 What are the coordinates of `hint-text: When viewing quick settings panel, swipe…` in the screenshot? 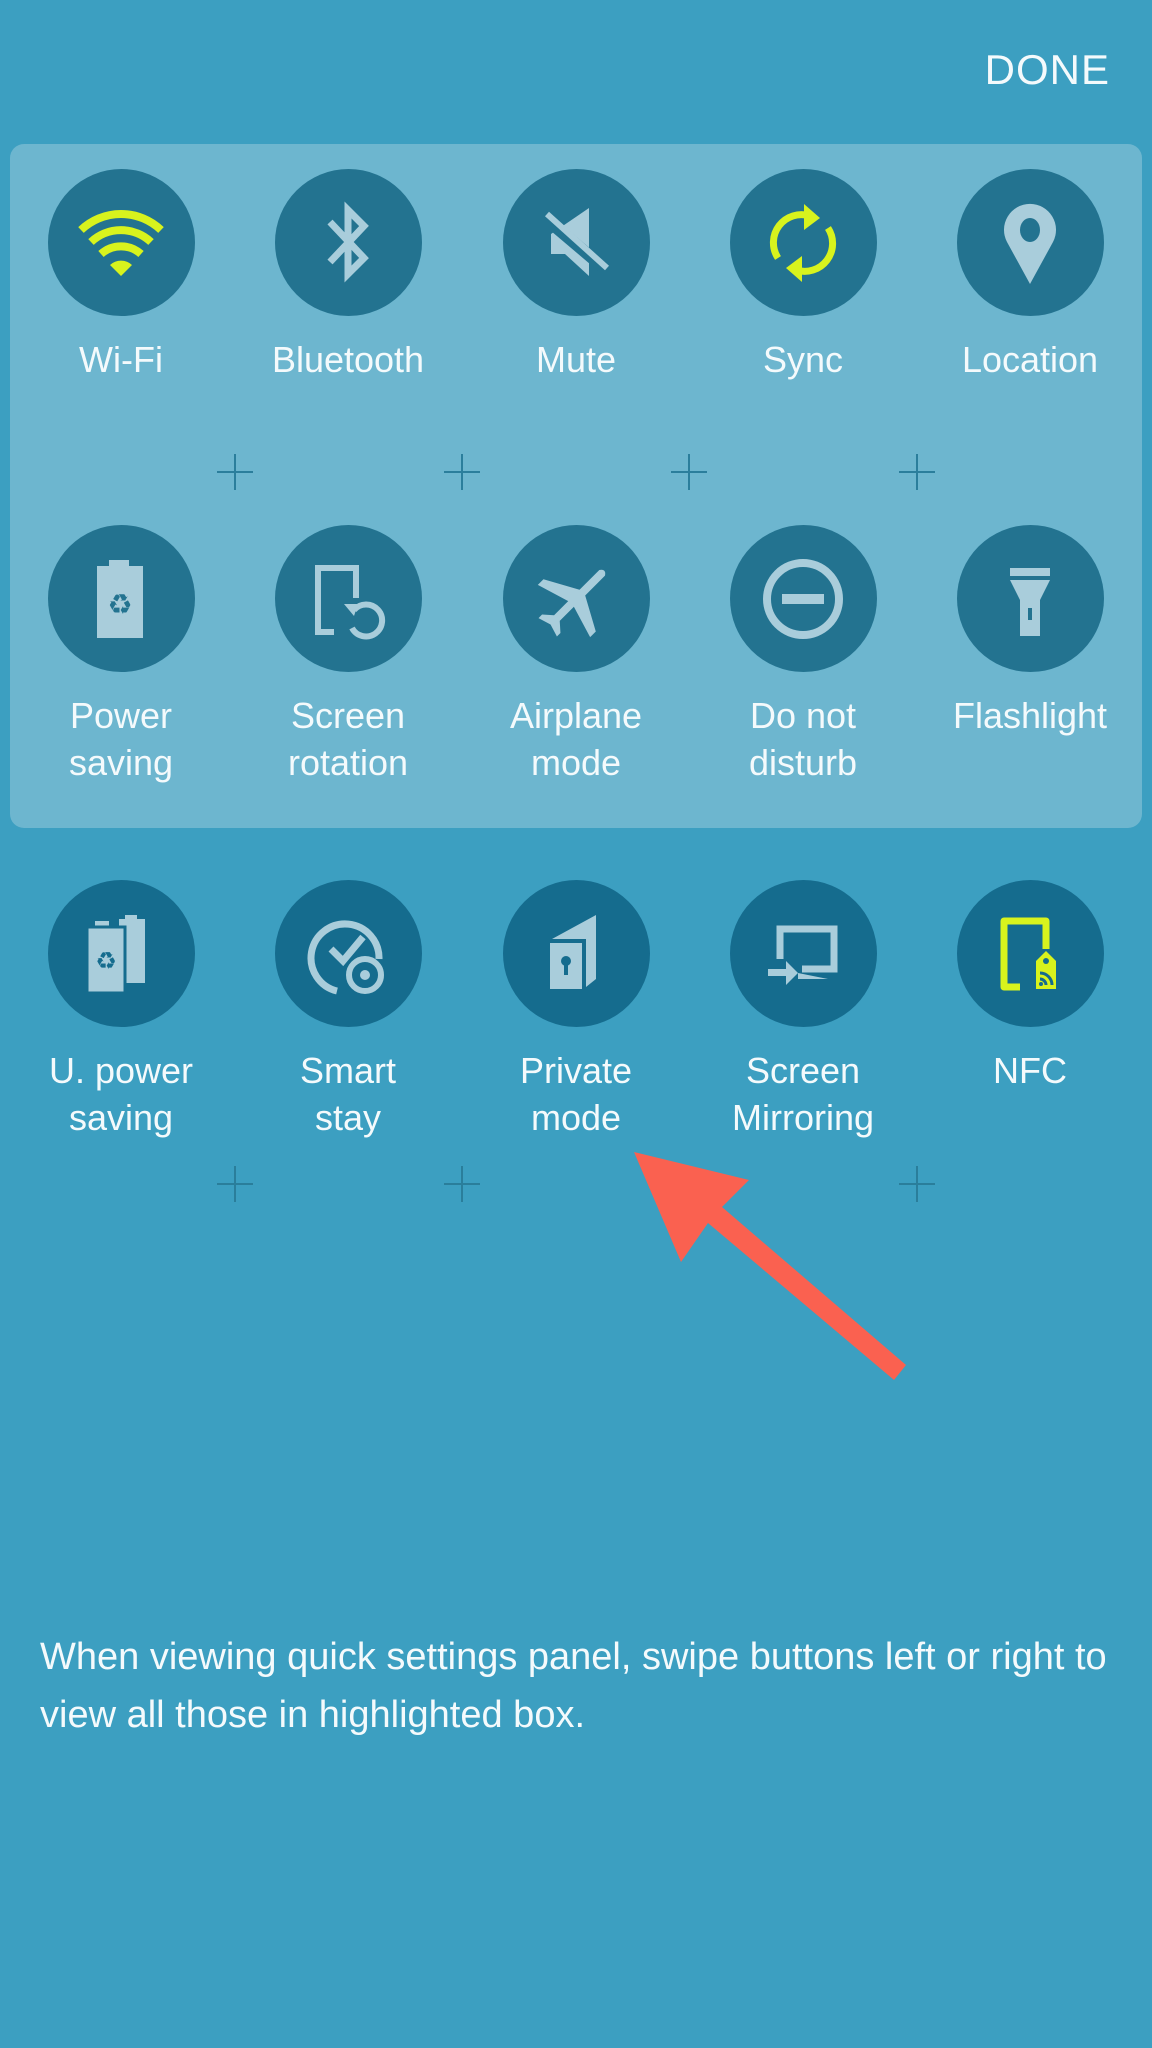 It's located at (573, 1686).